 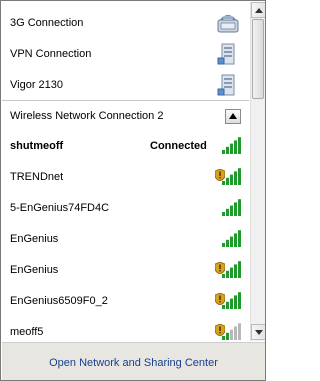 I want to click on connection-label: VPN Connection, so click(x=51, y=54).